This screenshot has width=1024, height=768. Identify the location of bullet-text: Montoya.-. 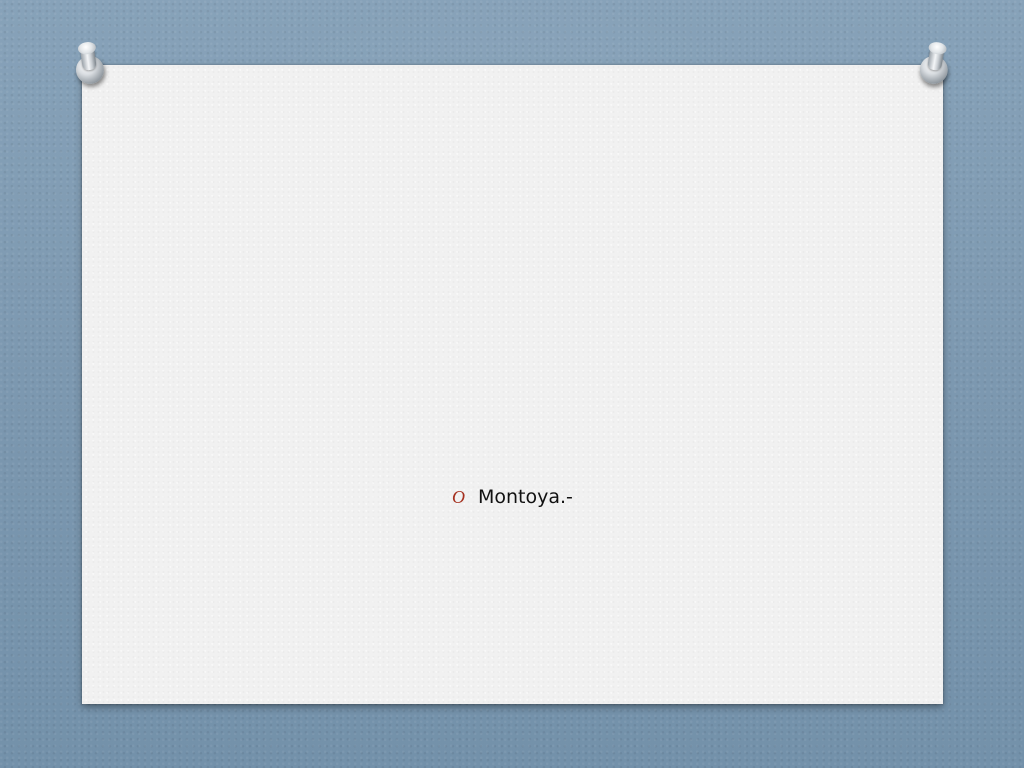
(525, 497).